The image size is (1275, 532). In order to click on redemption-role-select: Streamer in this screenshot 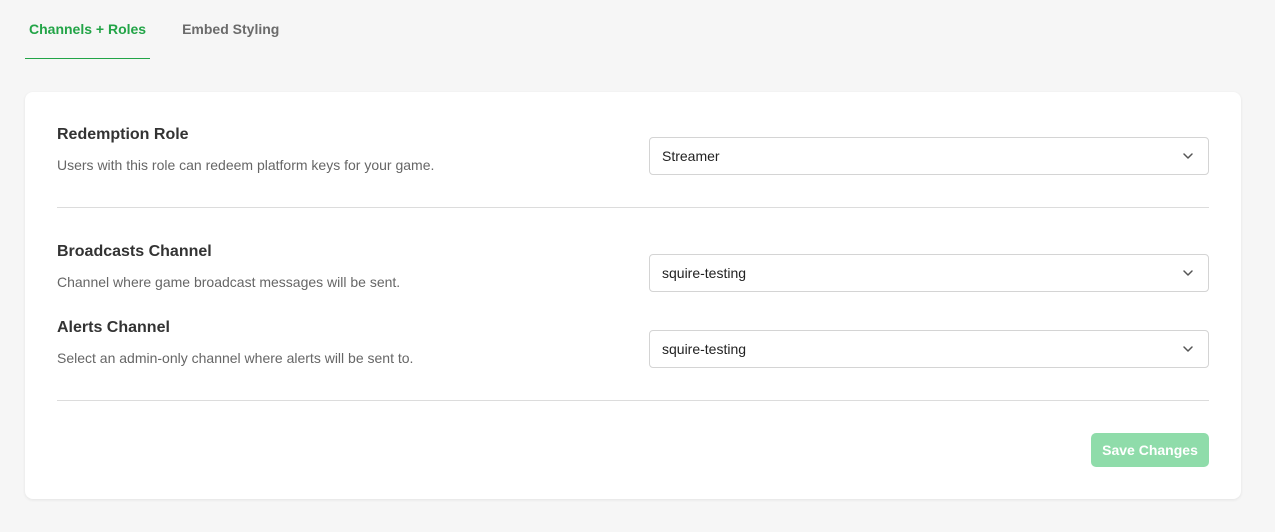, I will do `click(929, 156)`.